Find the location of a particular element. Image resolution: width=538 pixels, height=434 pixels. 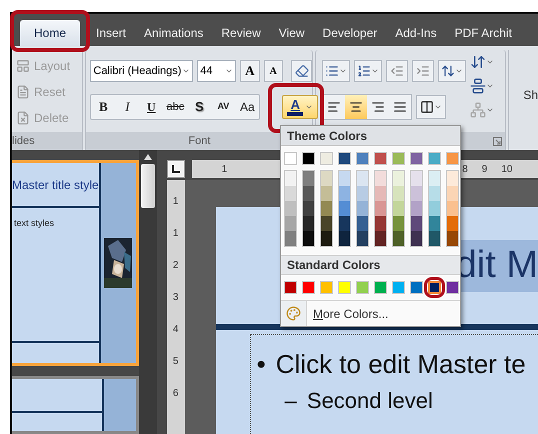

format-button: B is located at coordinates (103, 107).